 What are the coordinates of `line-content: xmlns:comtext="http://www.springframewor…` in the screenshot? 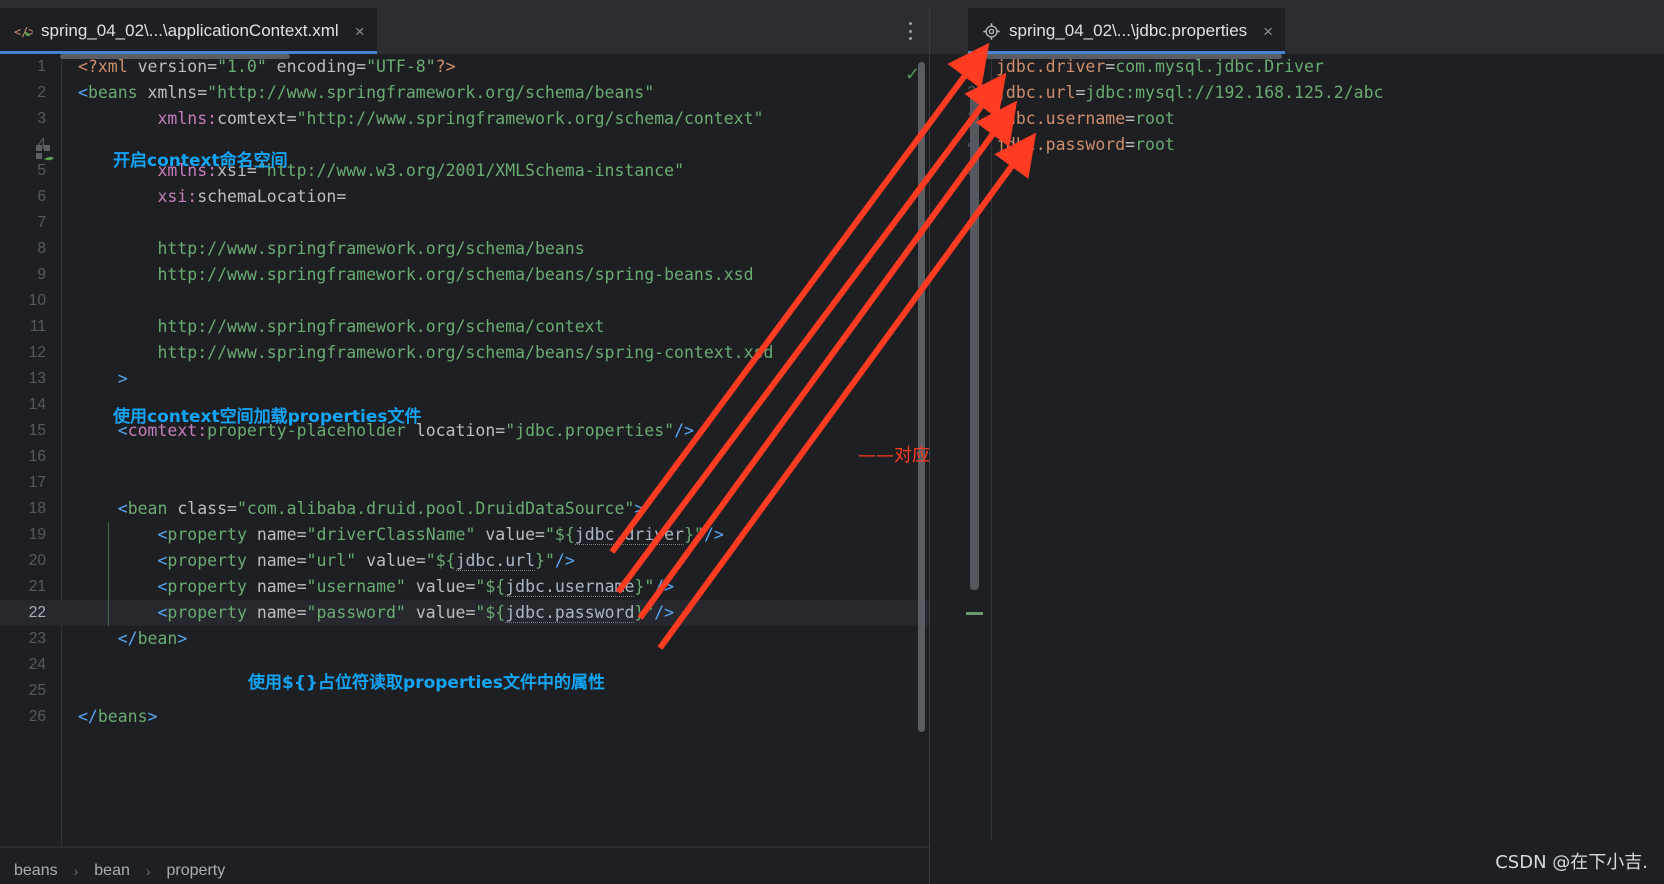 It's located at (460, 118).